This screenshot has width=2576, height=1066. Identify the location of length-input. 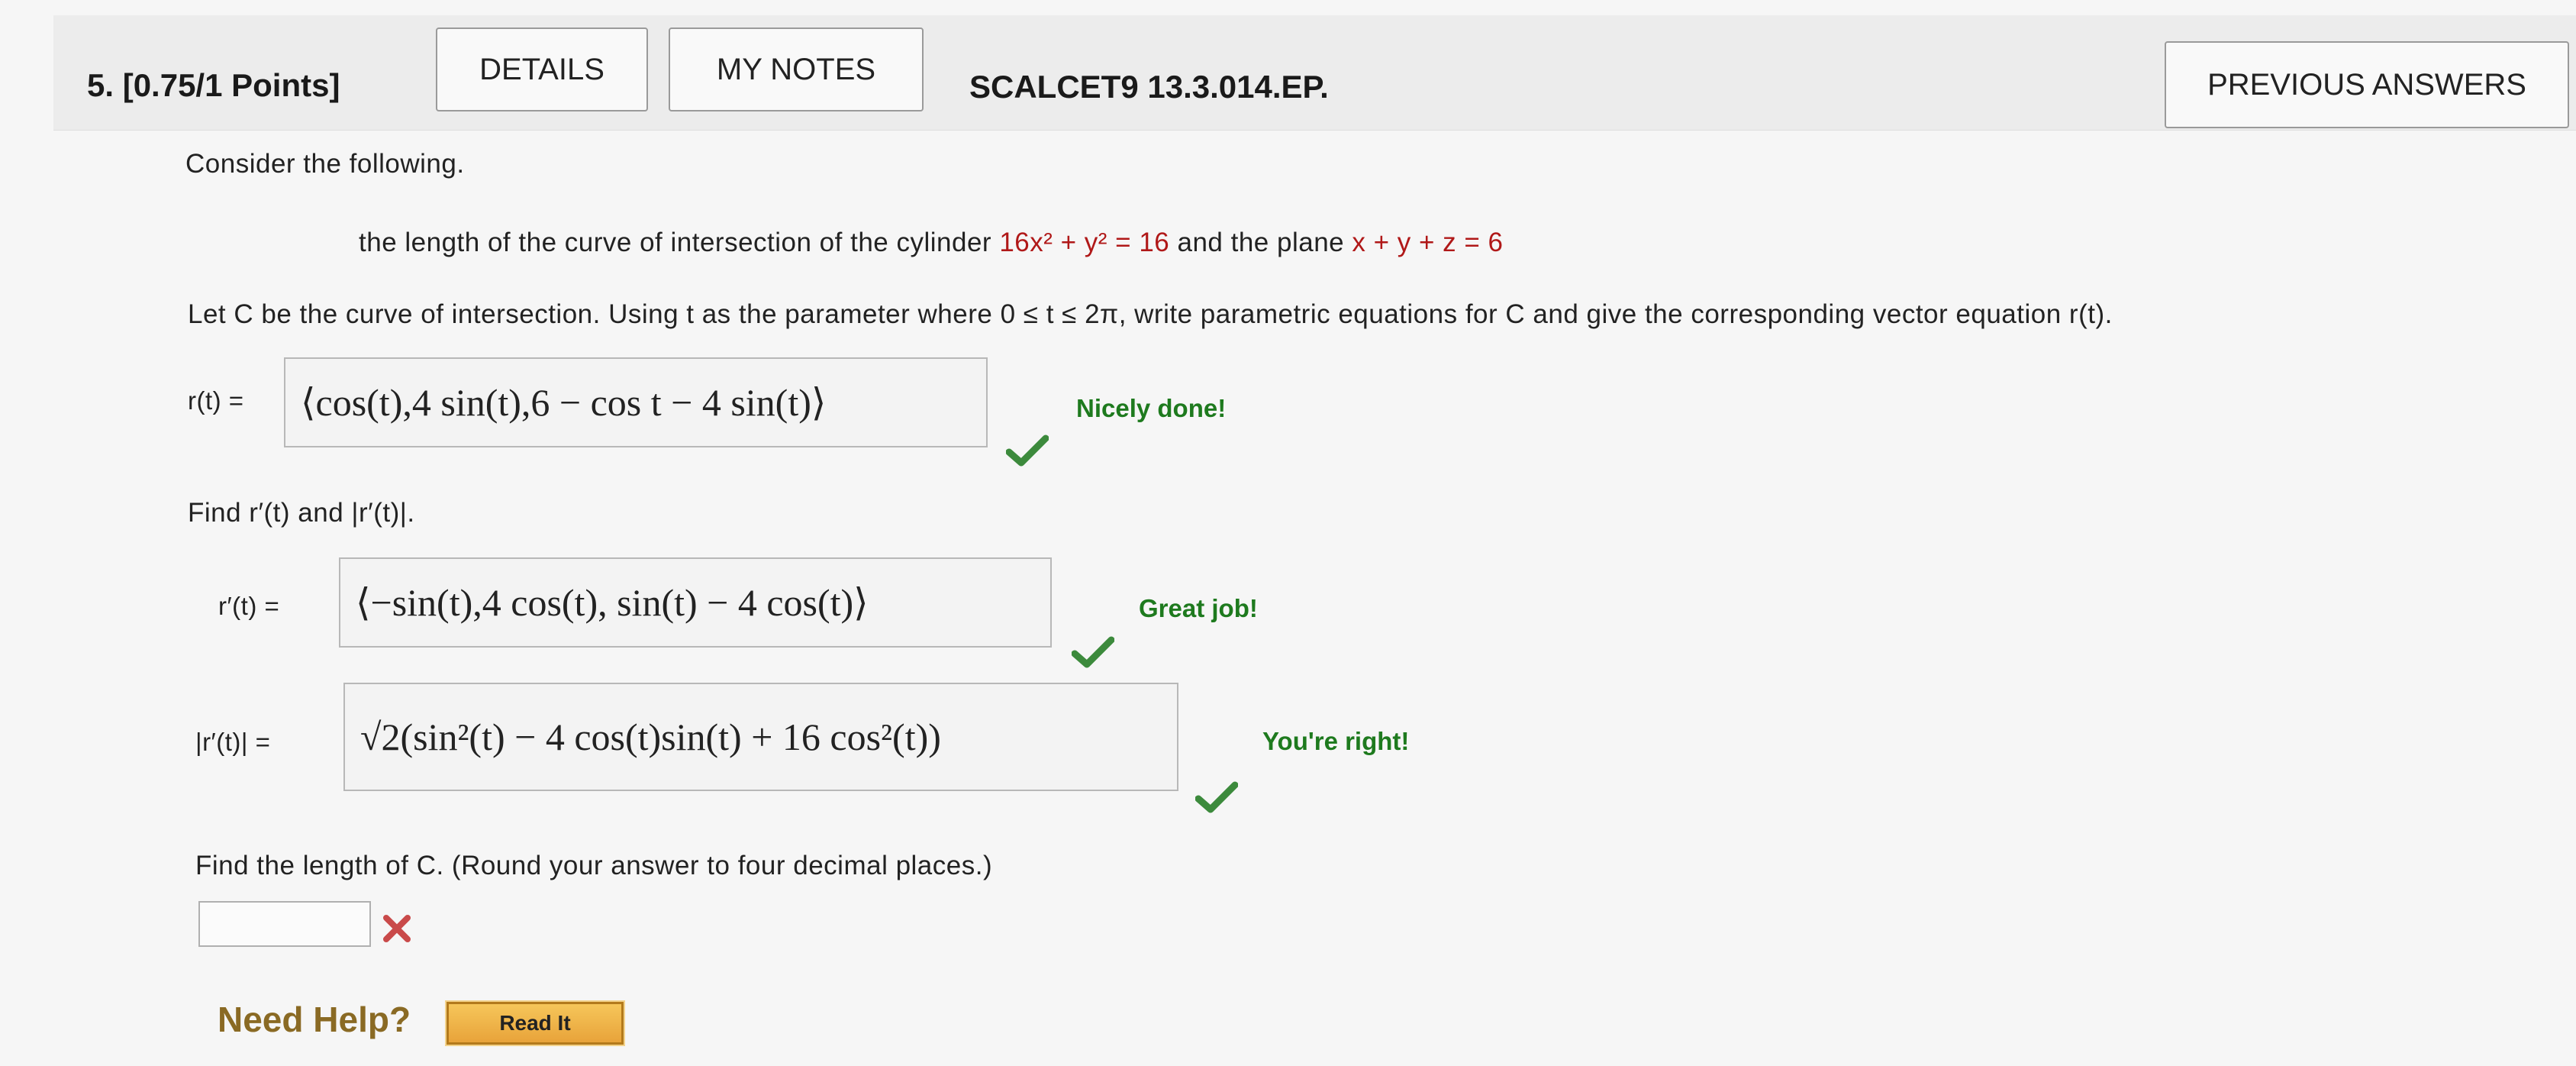
(284, 924).